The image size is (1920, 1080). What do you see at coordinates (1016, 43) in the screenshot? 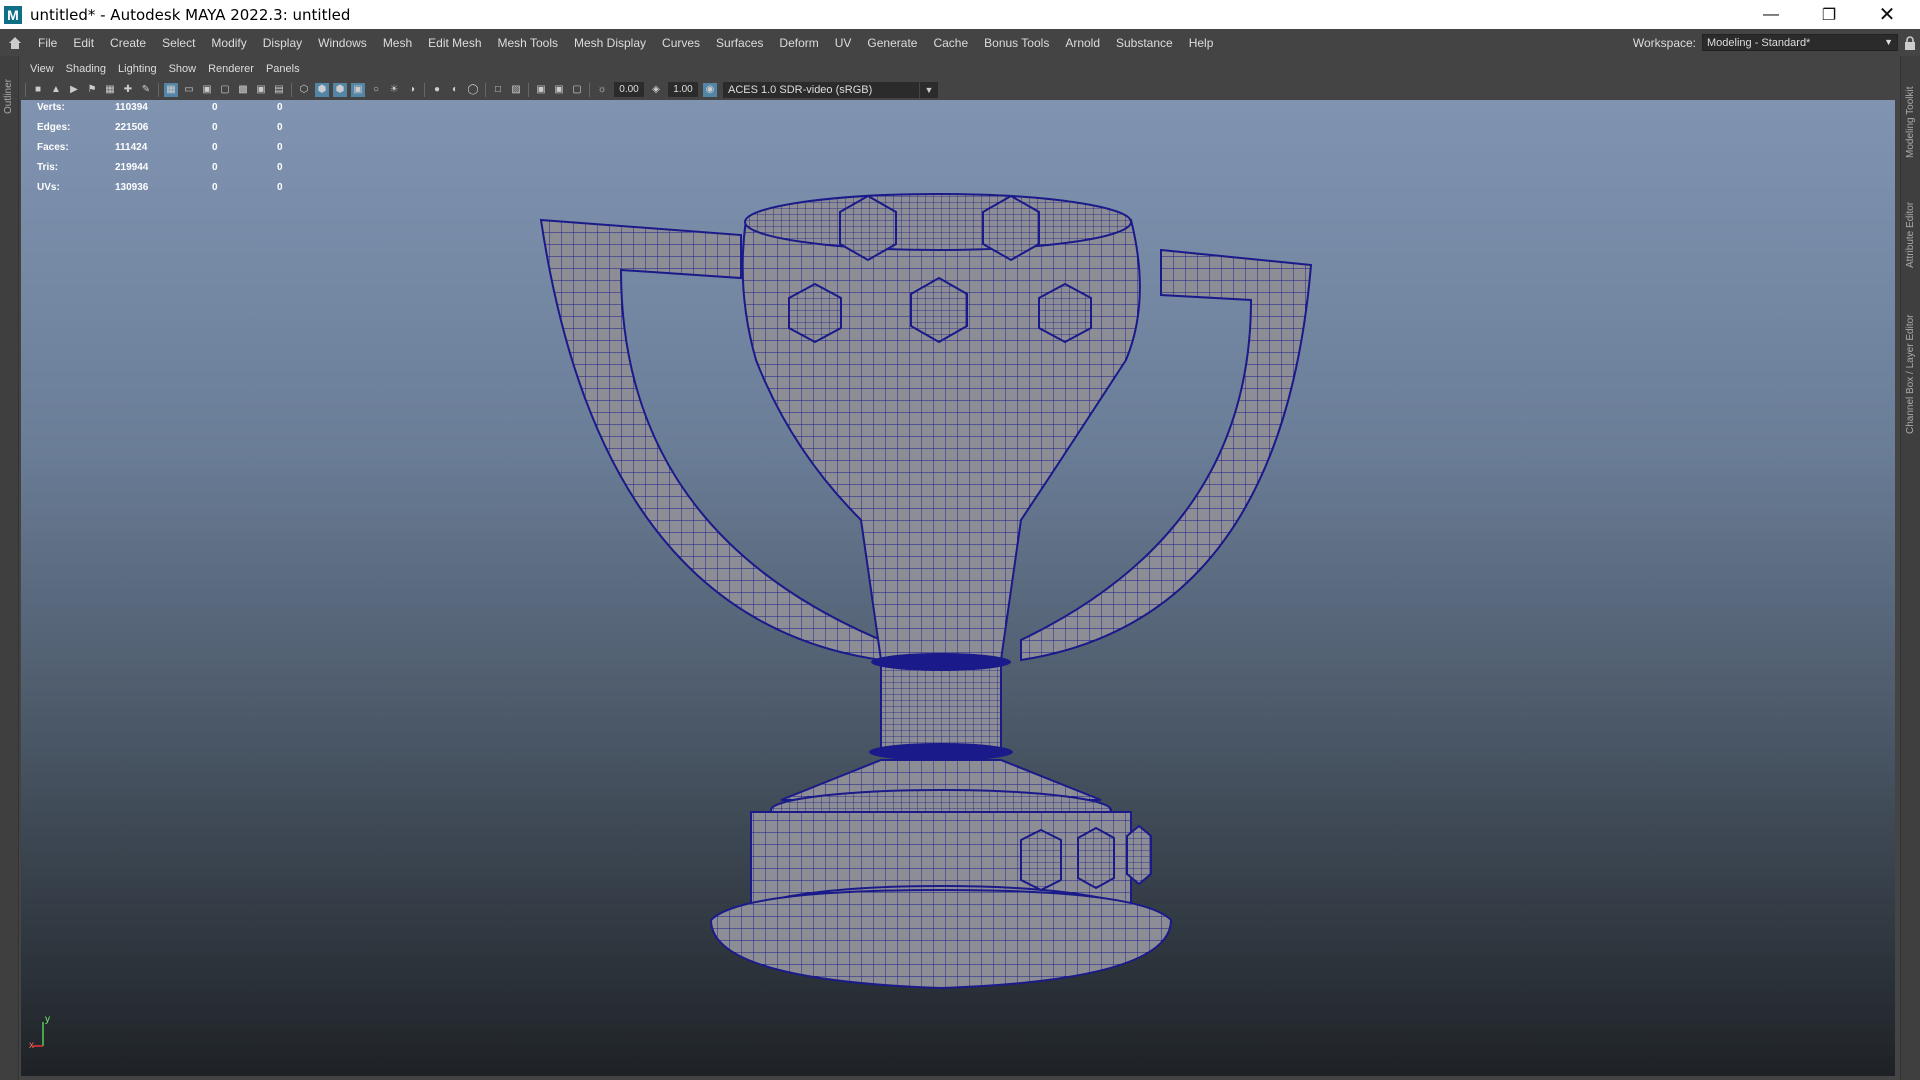
I see `menu-bonus-tools: Bonus Tools` at bounding box center [1016, 43].